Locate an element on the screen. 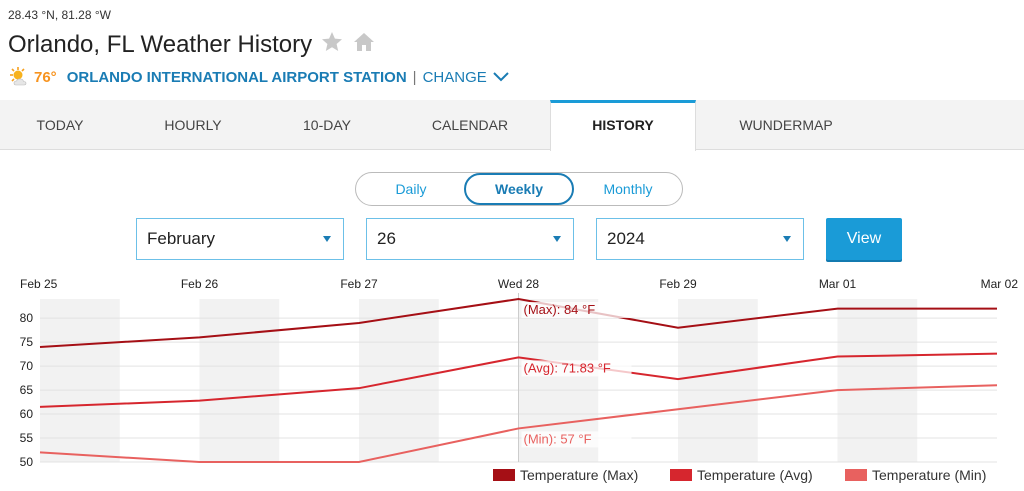 The height and width of the screenshot is (491, 1024). tab-10-day: 10-DAY is located at coordinates (327, 125).